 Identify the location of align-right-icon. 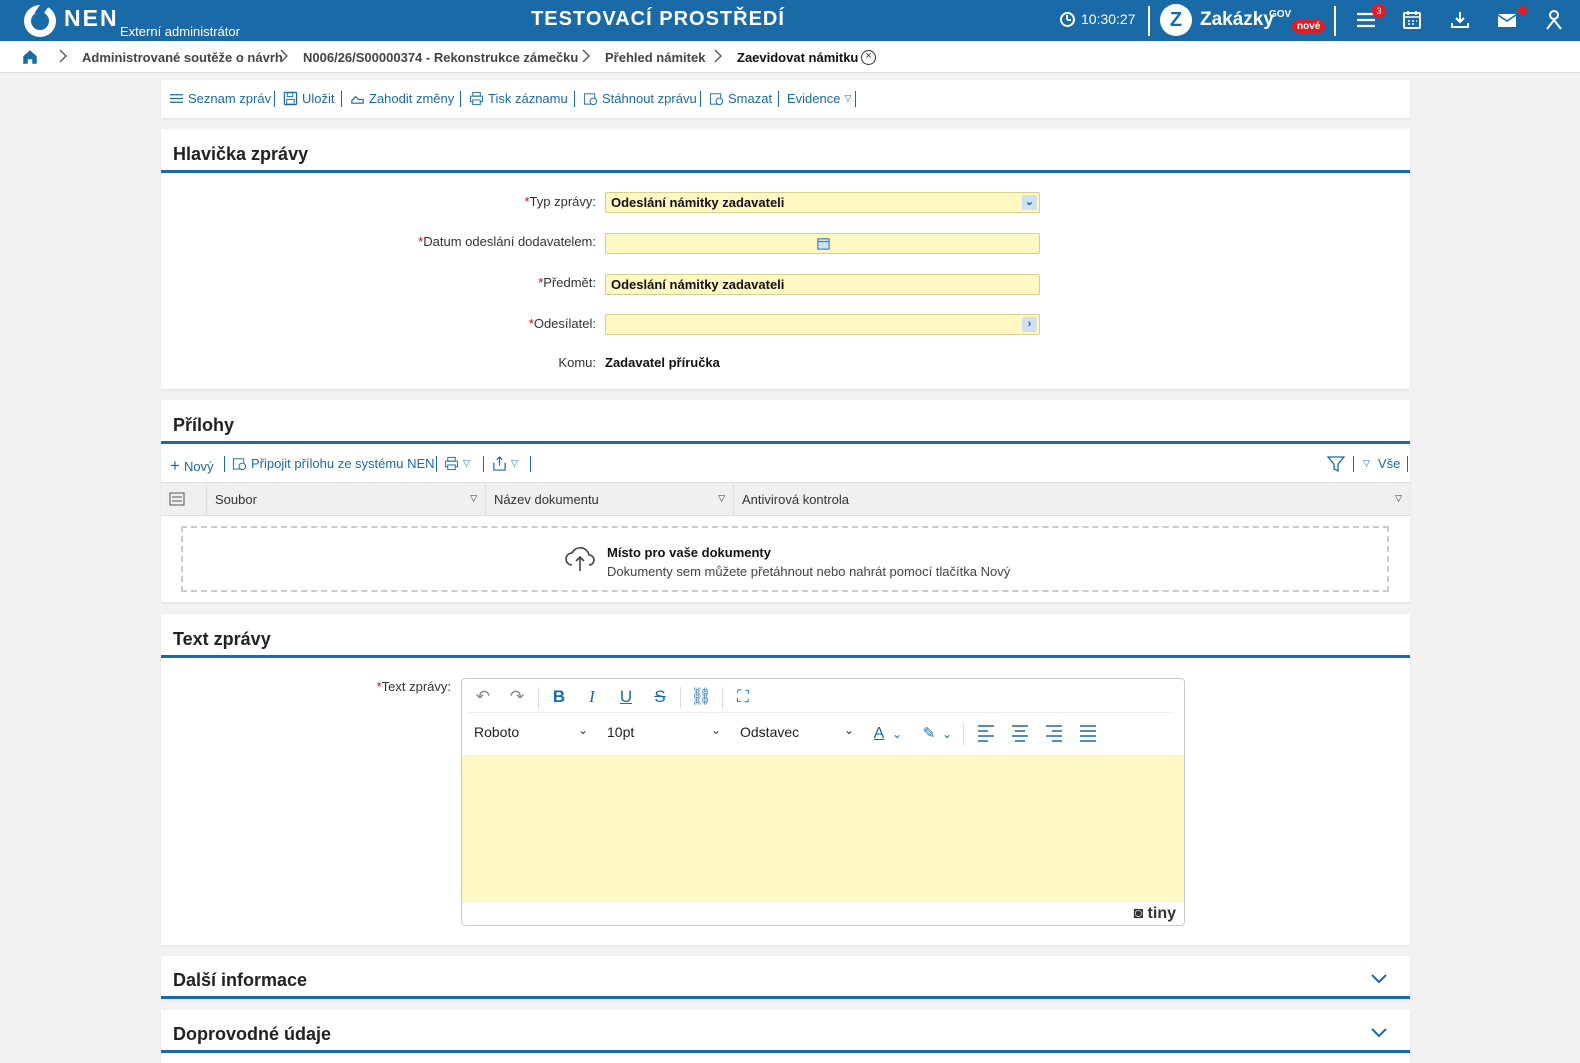
(1054, 733).